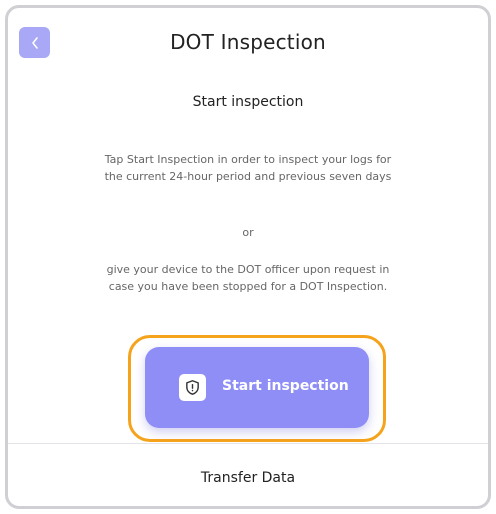 The image size is (496, 514). What do you see at coordinates (248, 102) in the screenshot?
I see `section-subtitle: Start inspection` at bounding box center [248, 102].